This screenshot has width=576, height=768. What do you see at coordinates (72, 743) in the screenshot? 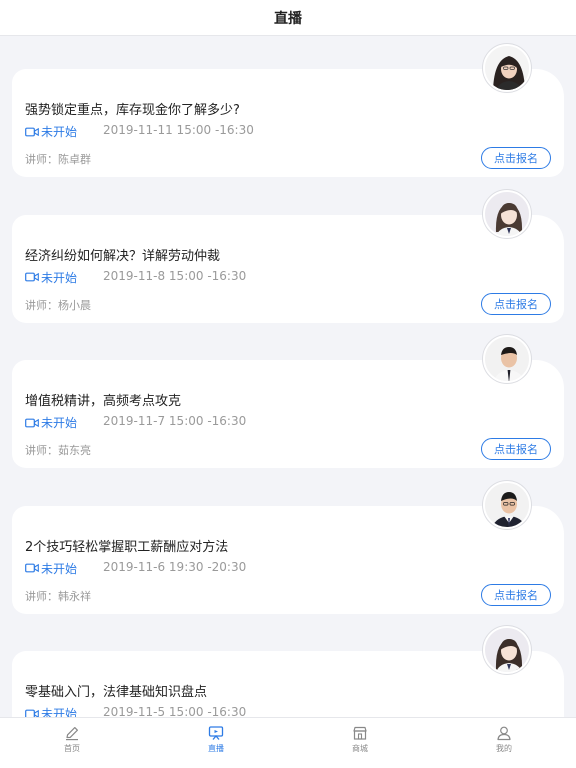
I see `tab-home: 首页` at bounding box center [72, 743].